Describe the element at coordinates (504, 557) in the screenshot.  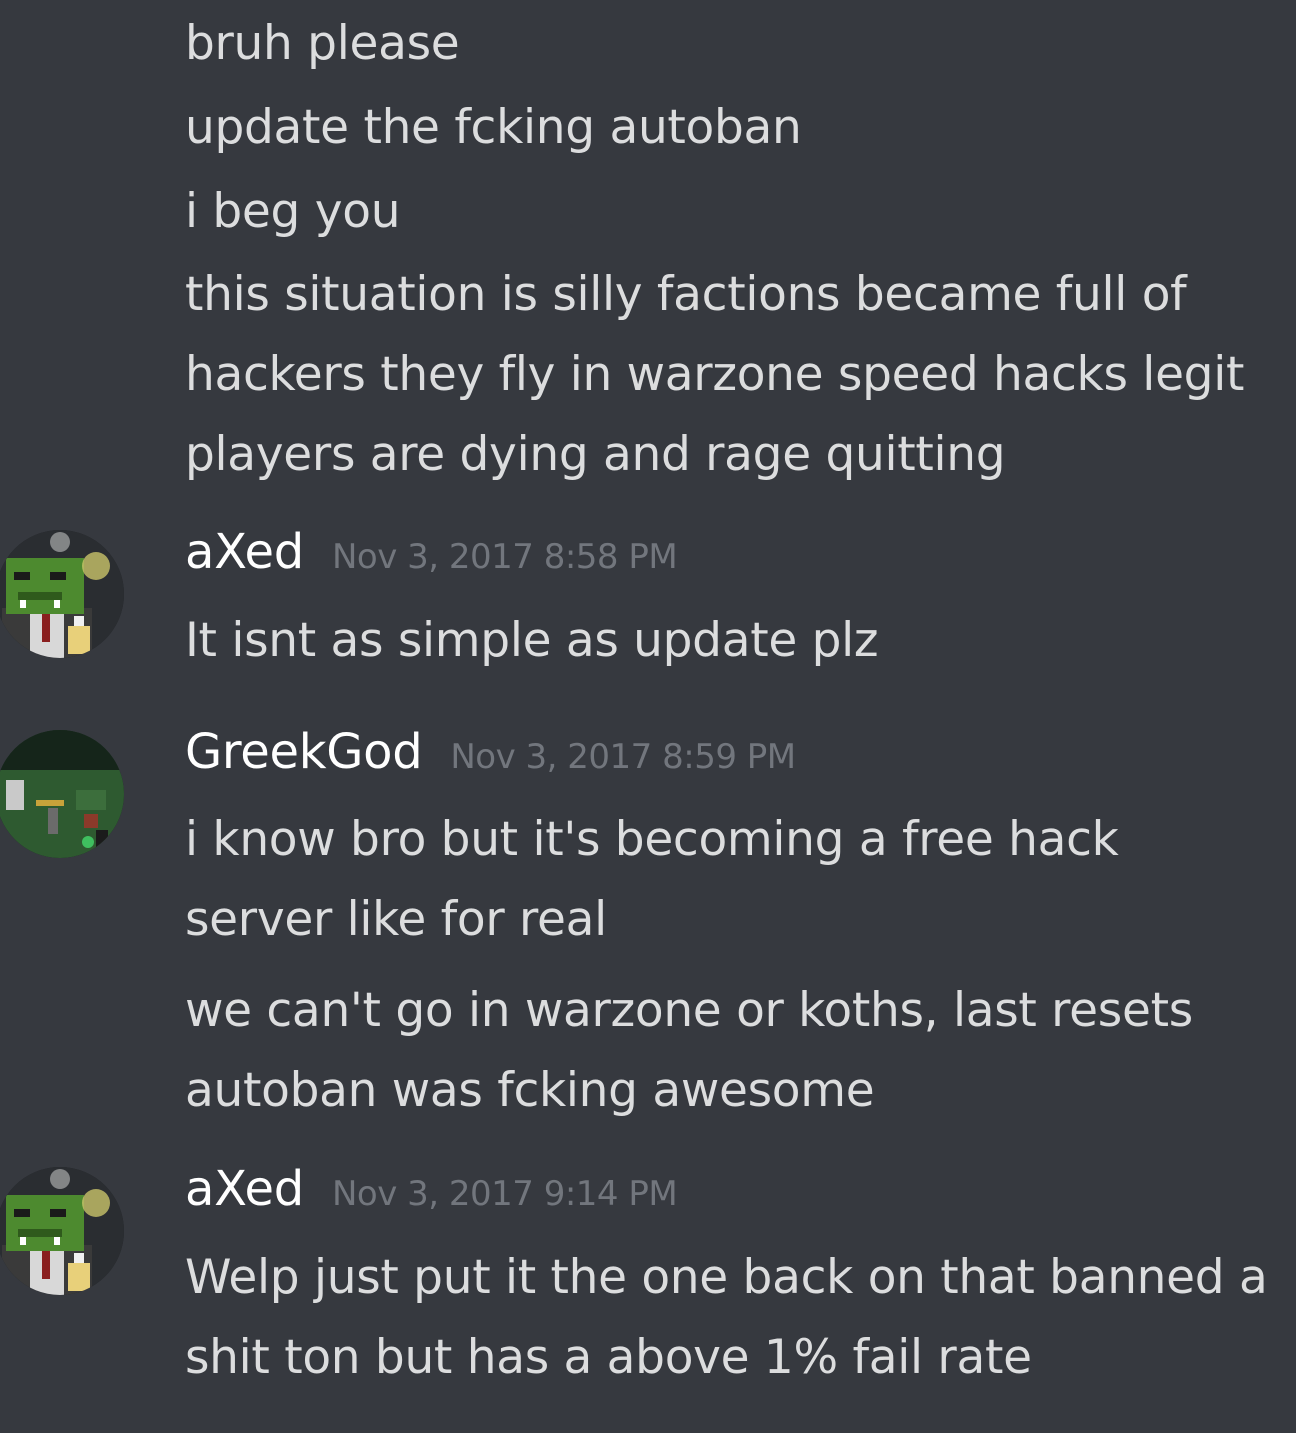
I see `timestamp: Nov 3, 2017 8:58 PM` at that location.